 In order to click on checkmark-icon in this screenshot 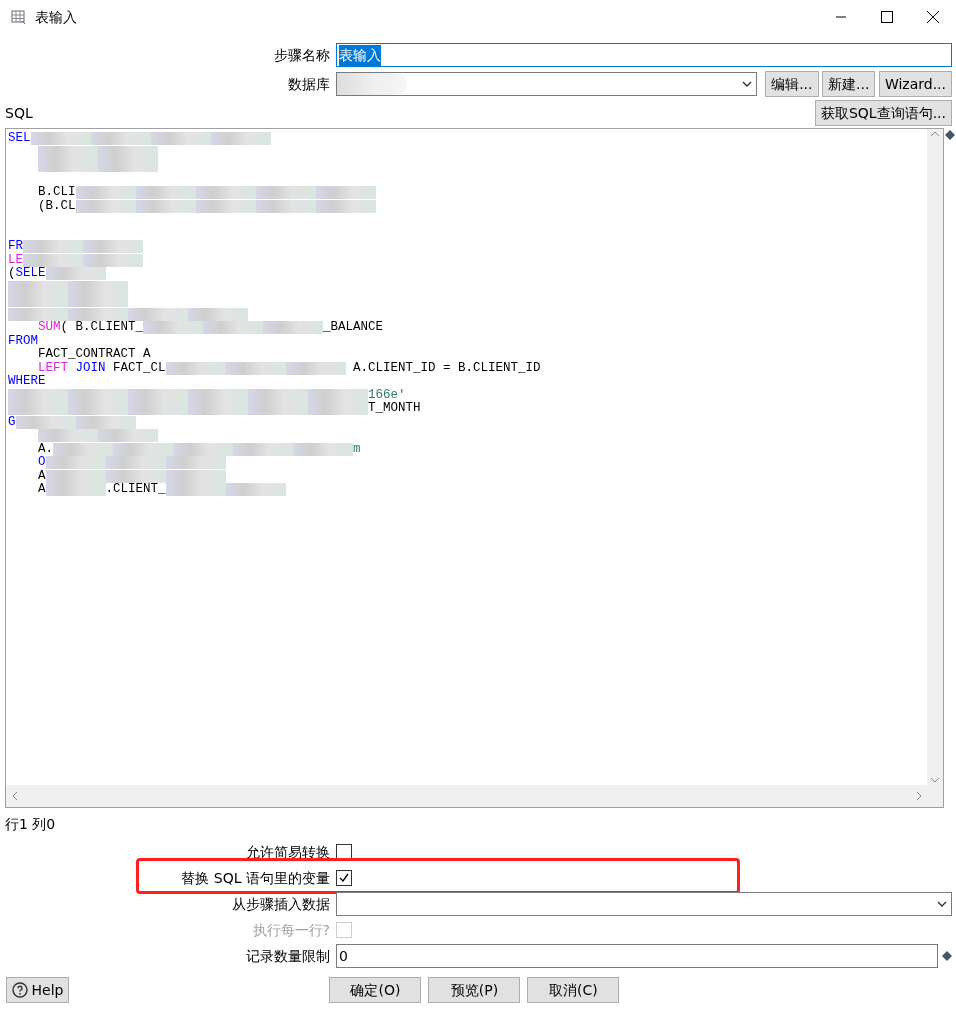, I will do `click(344, 878)`.